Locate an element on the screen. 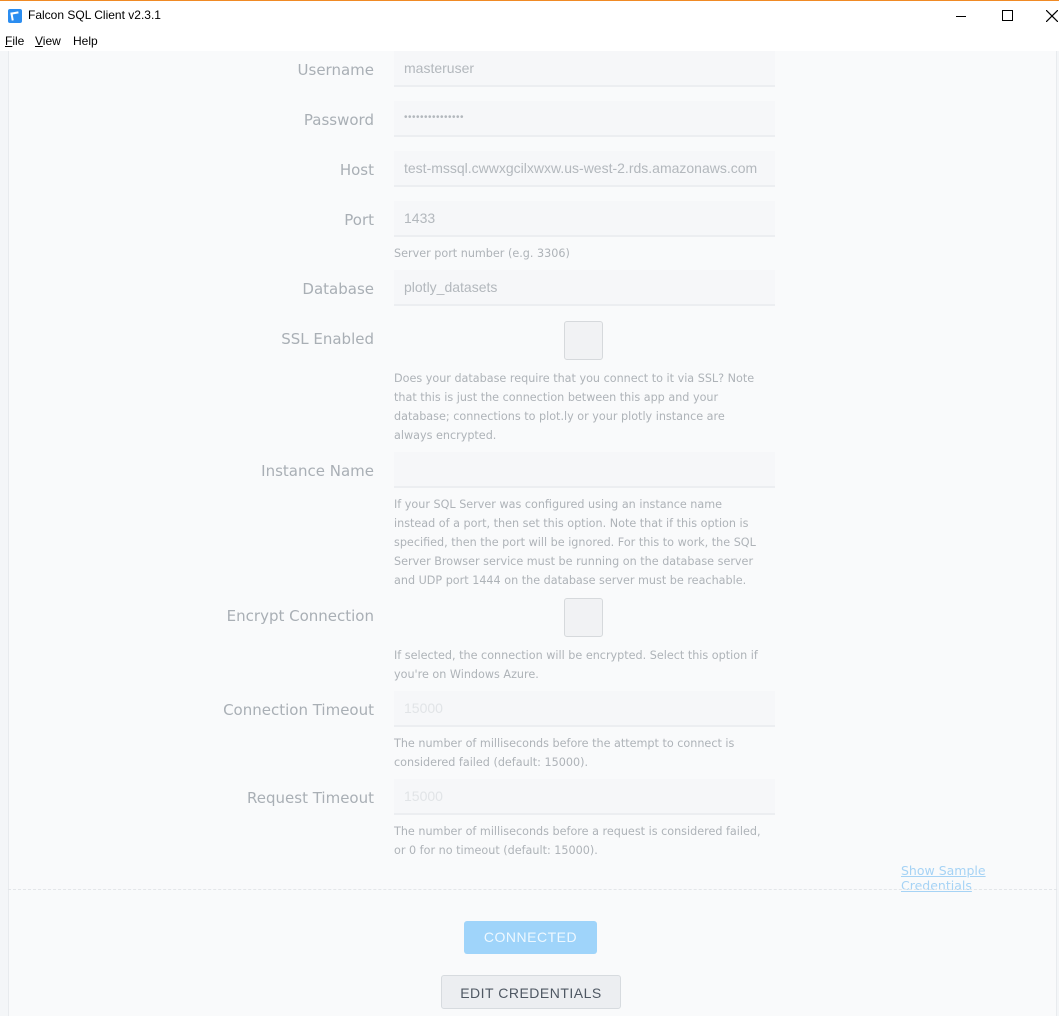 Image resolution: width=1059 pixels, height=1016 pixels. port-help-text: Server port number (e.g. 3306) is located at coordinates (482, 253).